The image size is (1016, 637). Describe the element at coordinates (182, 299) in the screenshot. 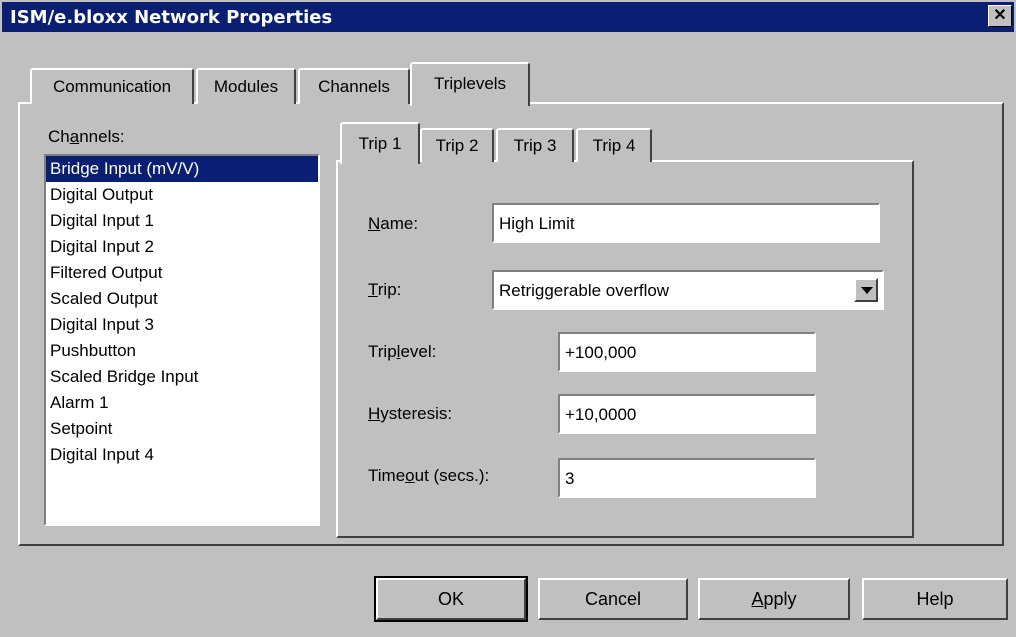

I see `list-item: Scaled Output` at that location.